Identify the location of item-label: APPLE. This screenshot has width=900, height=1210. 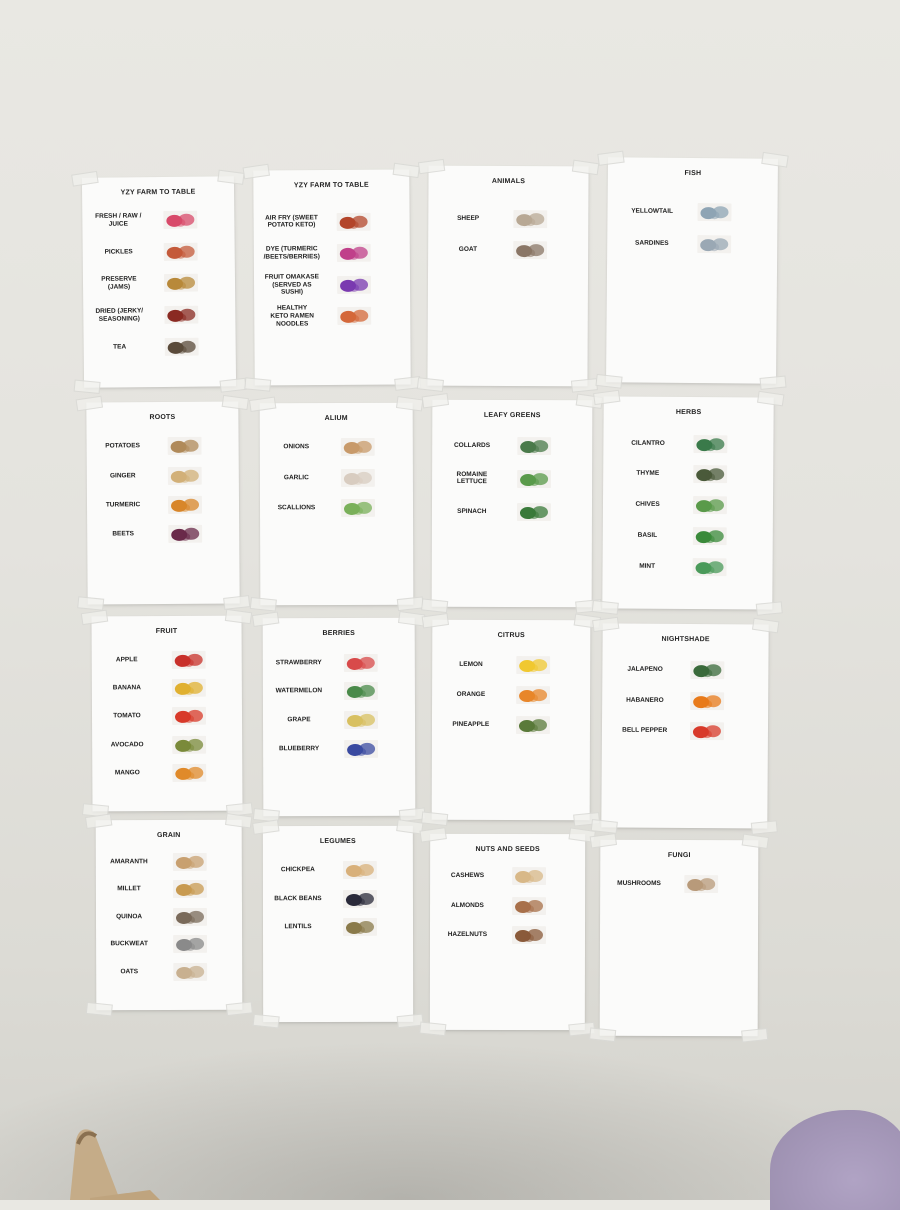
(126, 660).